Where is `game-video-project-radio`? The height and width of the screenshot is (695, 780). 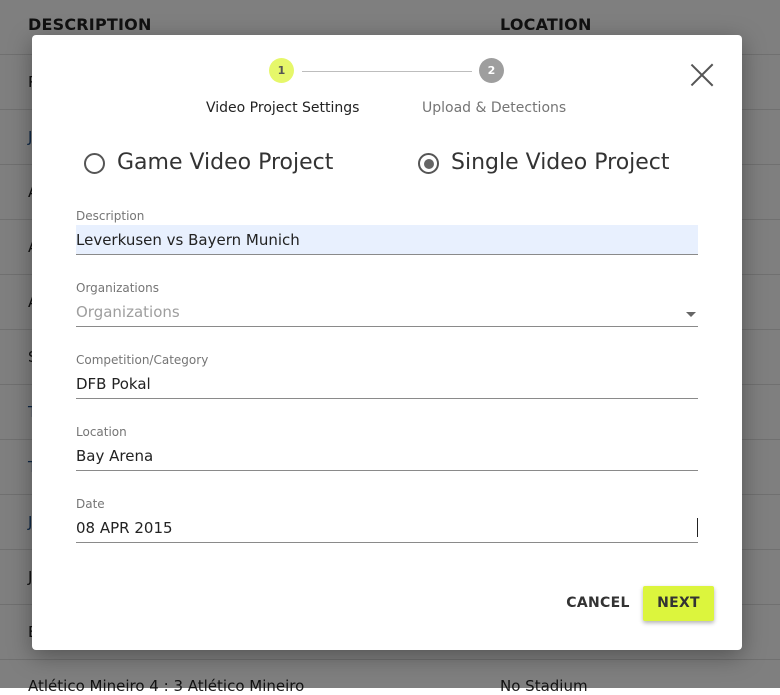 game-video-project-radio is located at coordinates (94, 163).